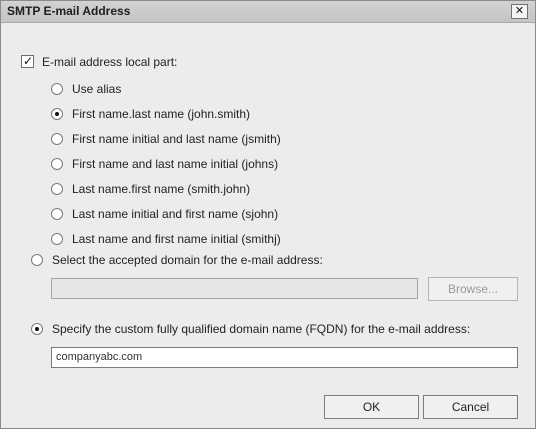 The image size is (536, 429). Describe the element at coordinates (284, 357) in the screenshot. I see `custom-fqdn-input: companyabc.com` at that location.